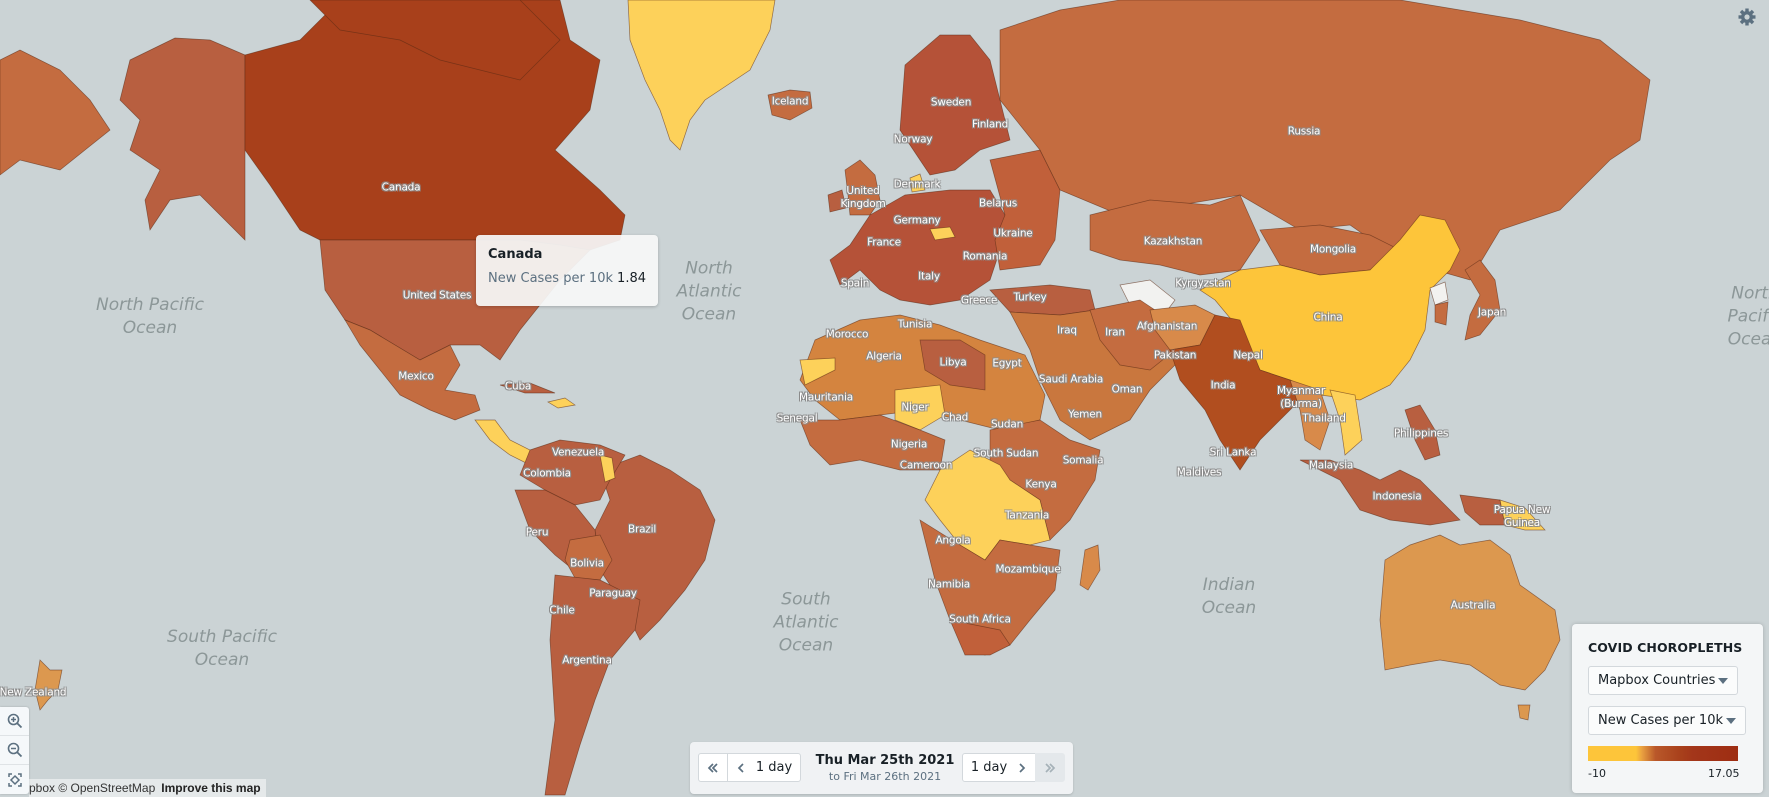 The image size is (1769, 797). What do you see at coordinates (150, 316) in the screenshot?
I see `ocean-label-north-pacific: North Pacific Ocean` at bounding box center [150, 316].